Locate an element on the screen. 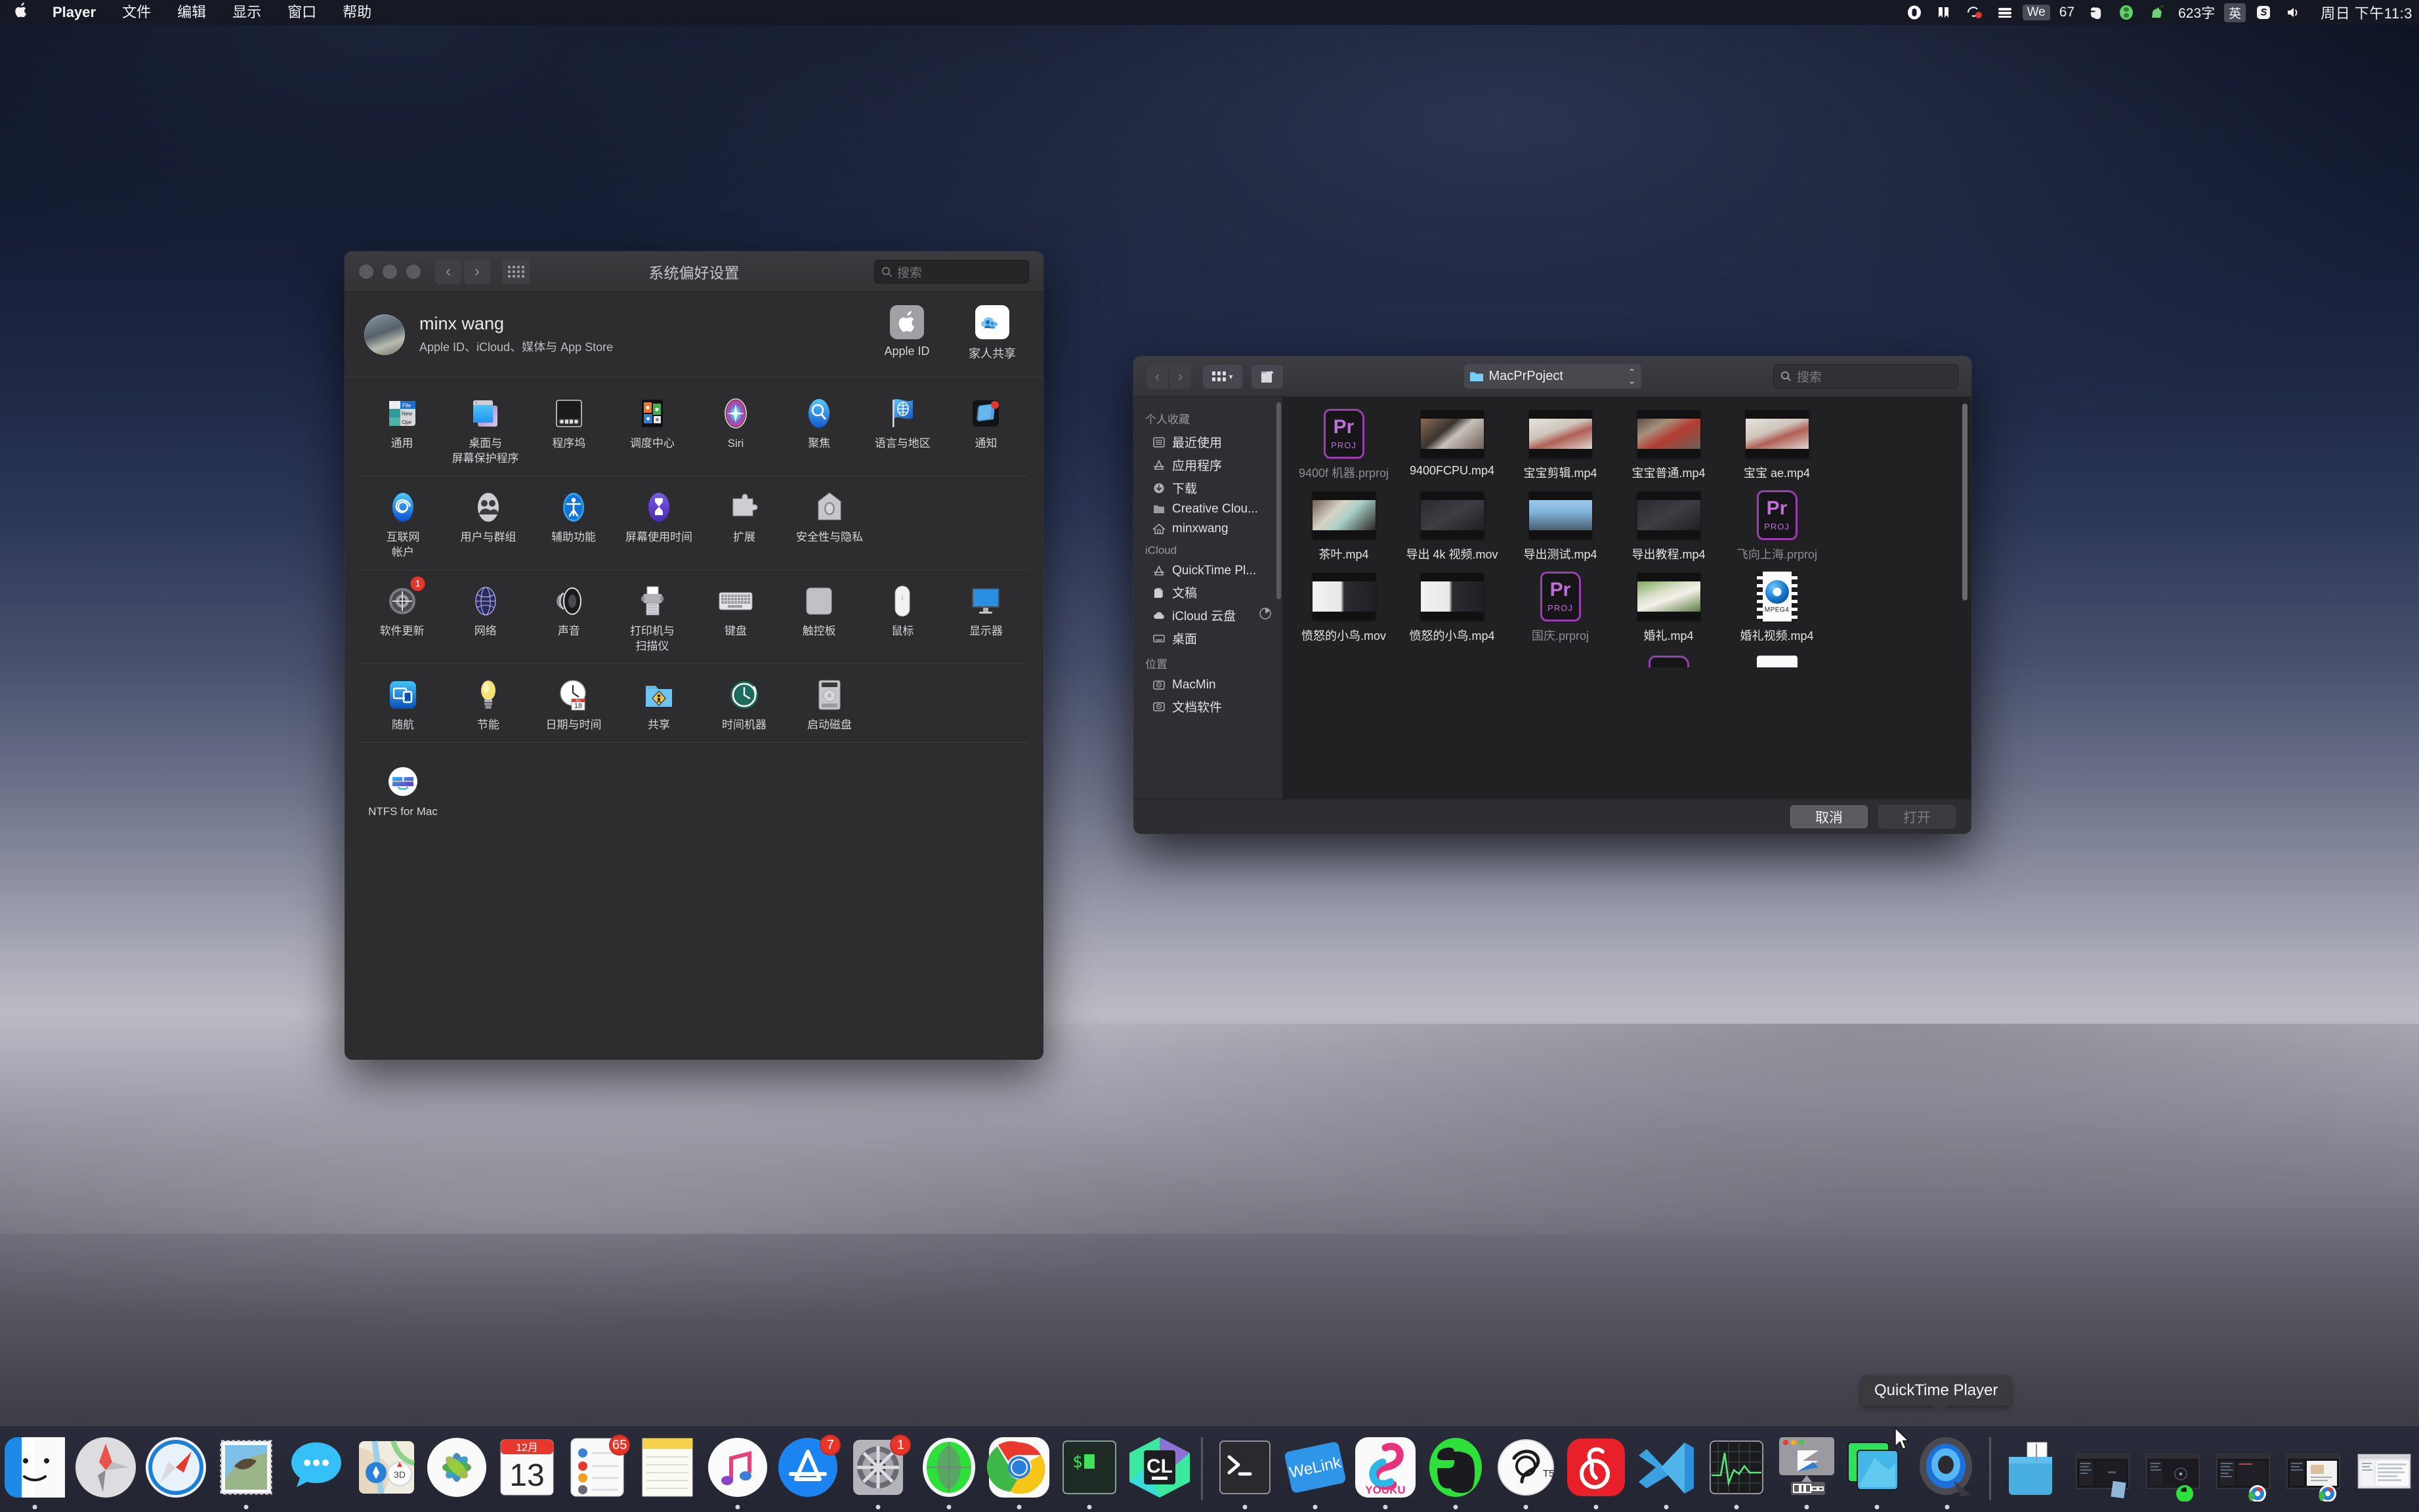 This screenshot has height=1512, width=2419. file-item: 导出教程.mp4 is located at coordinates (1668, 528).